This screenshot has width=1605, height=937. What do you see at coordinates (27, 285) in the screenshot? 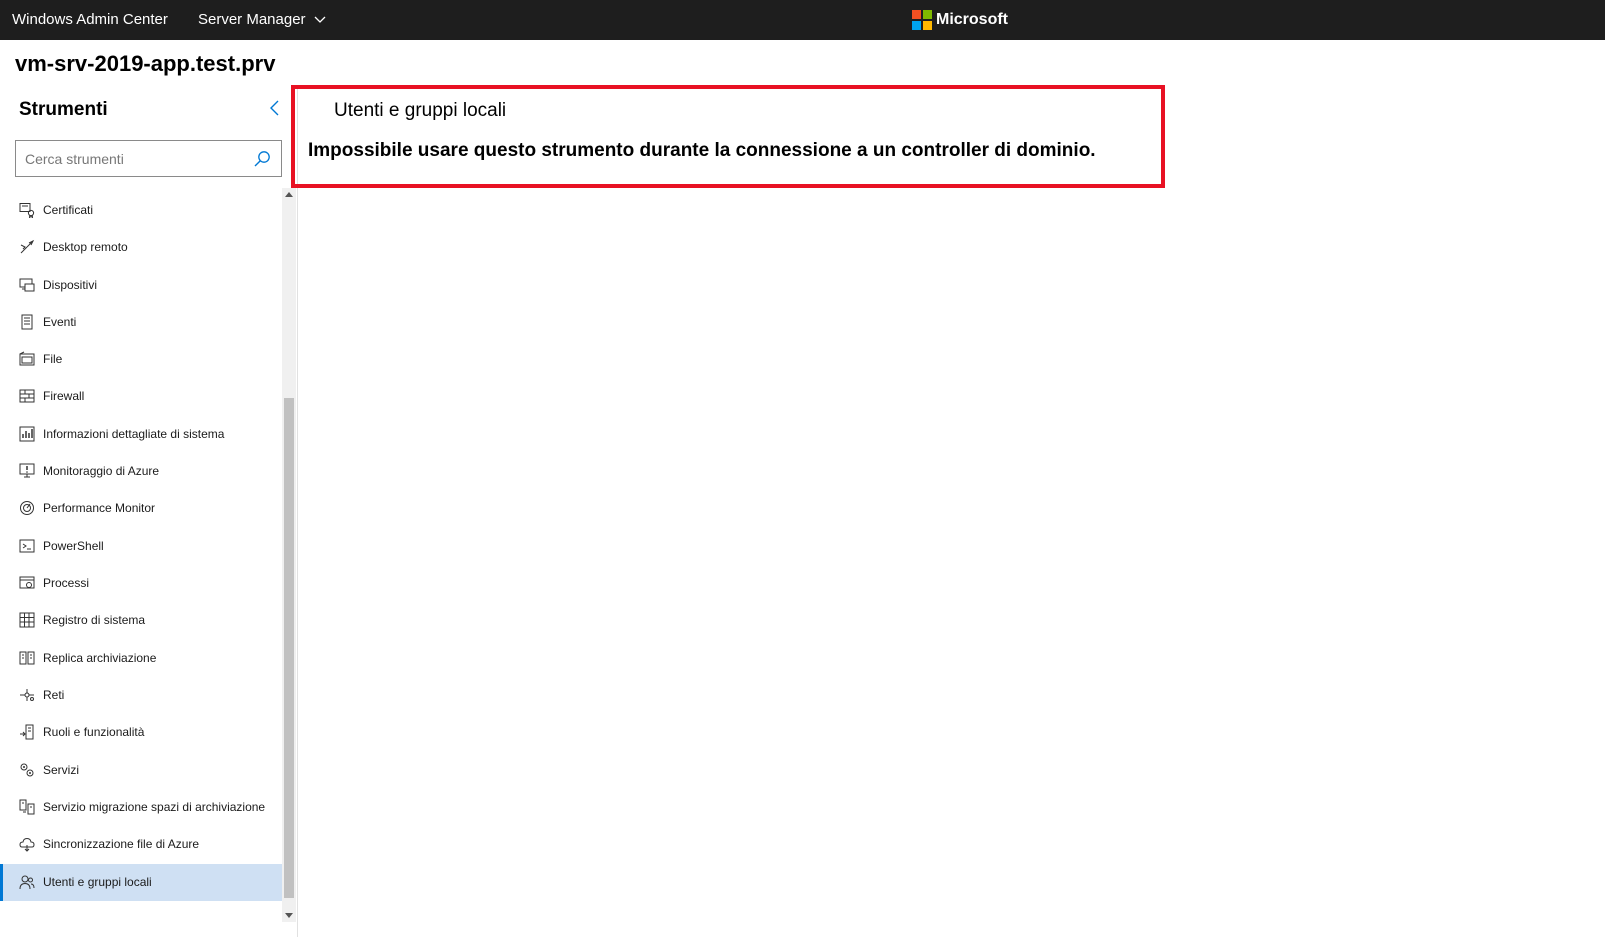
I see `devices-icon` at bounding box center [27, 285].